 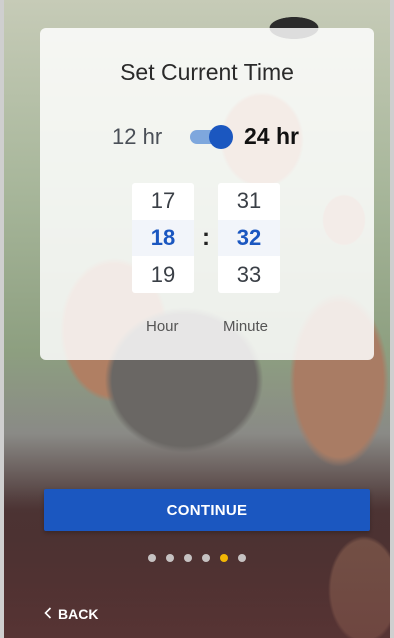 I want to click on format-toggle-switch, so click(x=211, y=137).